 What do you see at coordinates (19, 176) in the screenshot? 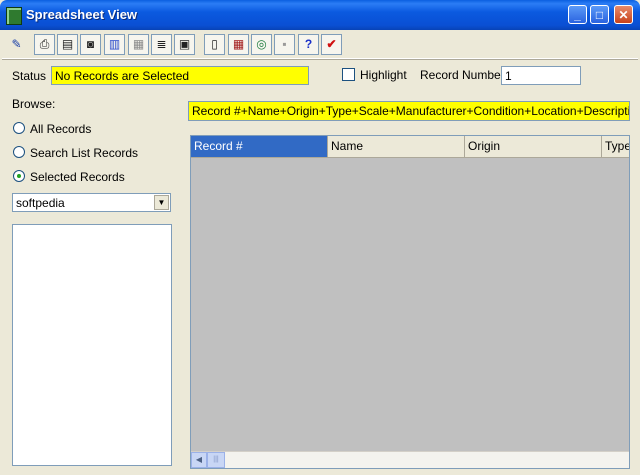
I see `radio-selected-records` at bounding box center [19, 176].